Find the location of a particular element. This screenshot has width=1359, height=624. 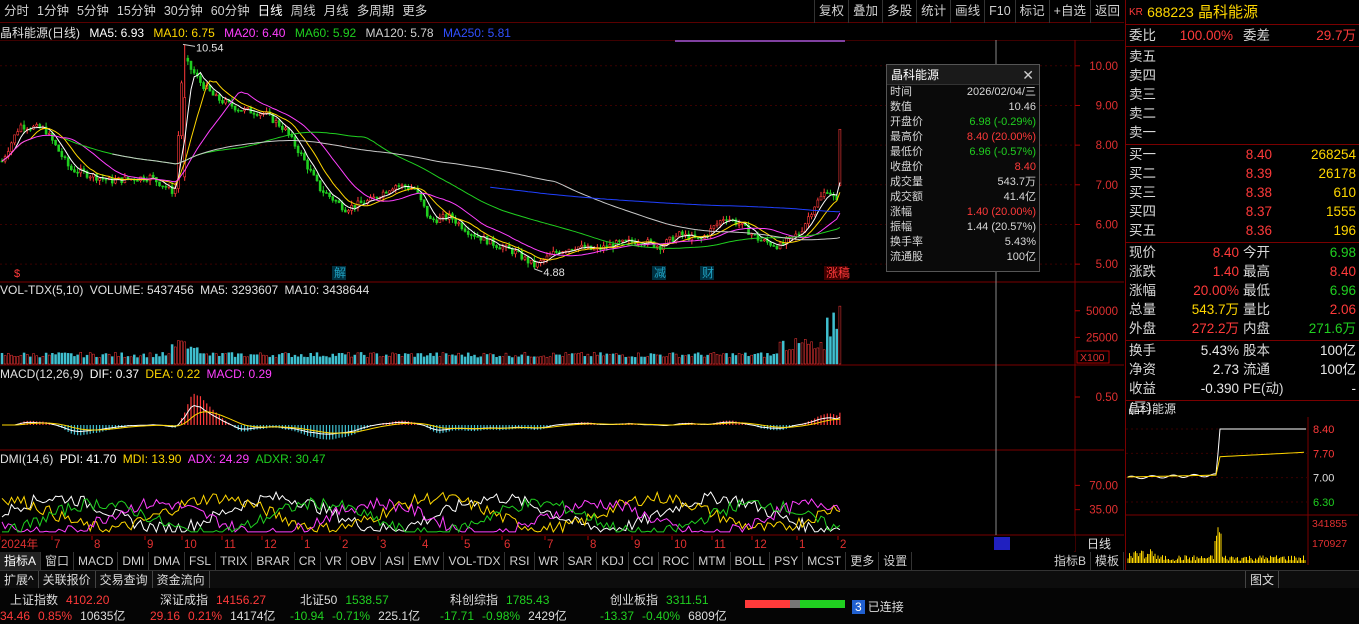

indicator-tab: CCI is located at coordinates (644, 561).